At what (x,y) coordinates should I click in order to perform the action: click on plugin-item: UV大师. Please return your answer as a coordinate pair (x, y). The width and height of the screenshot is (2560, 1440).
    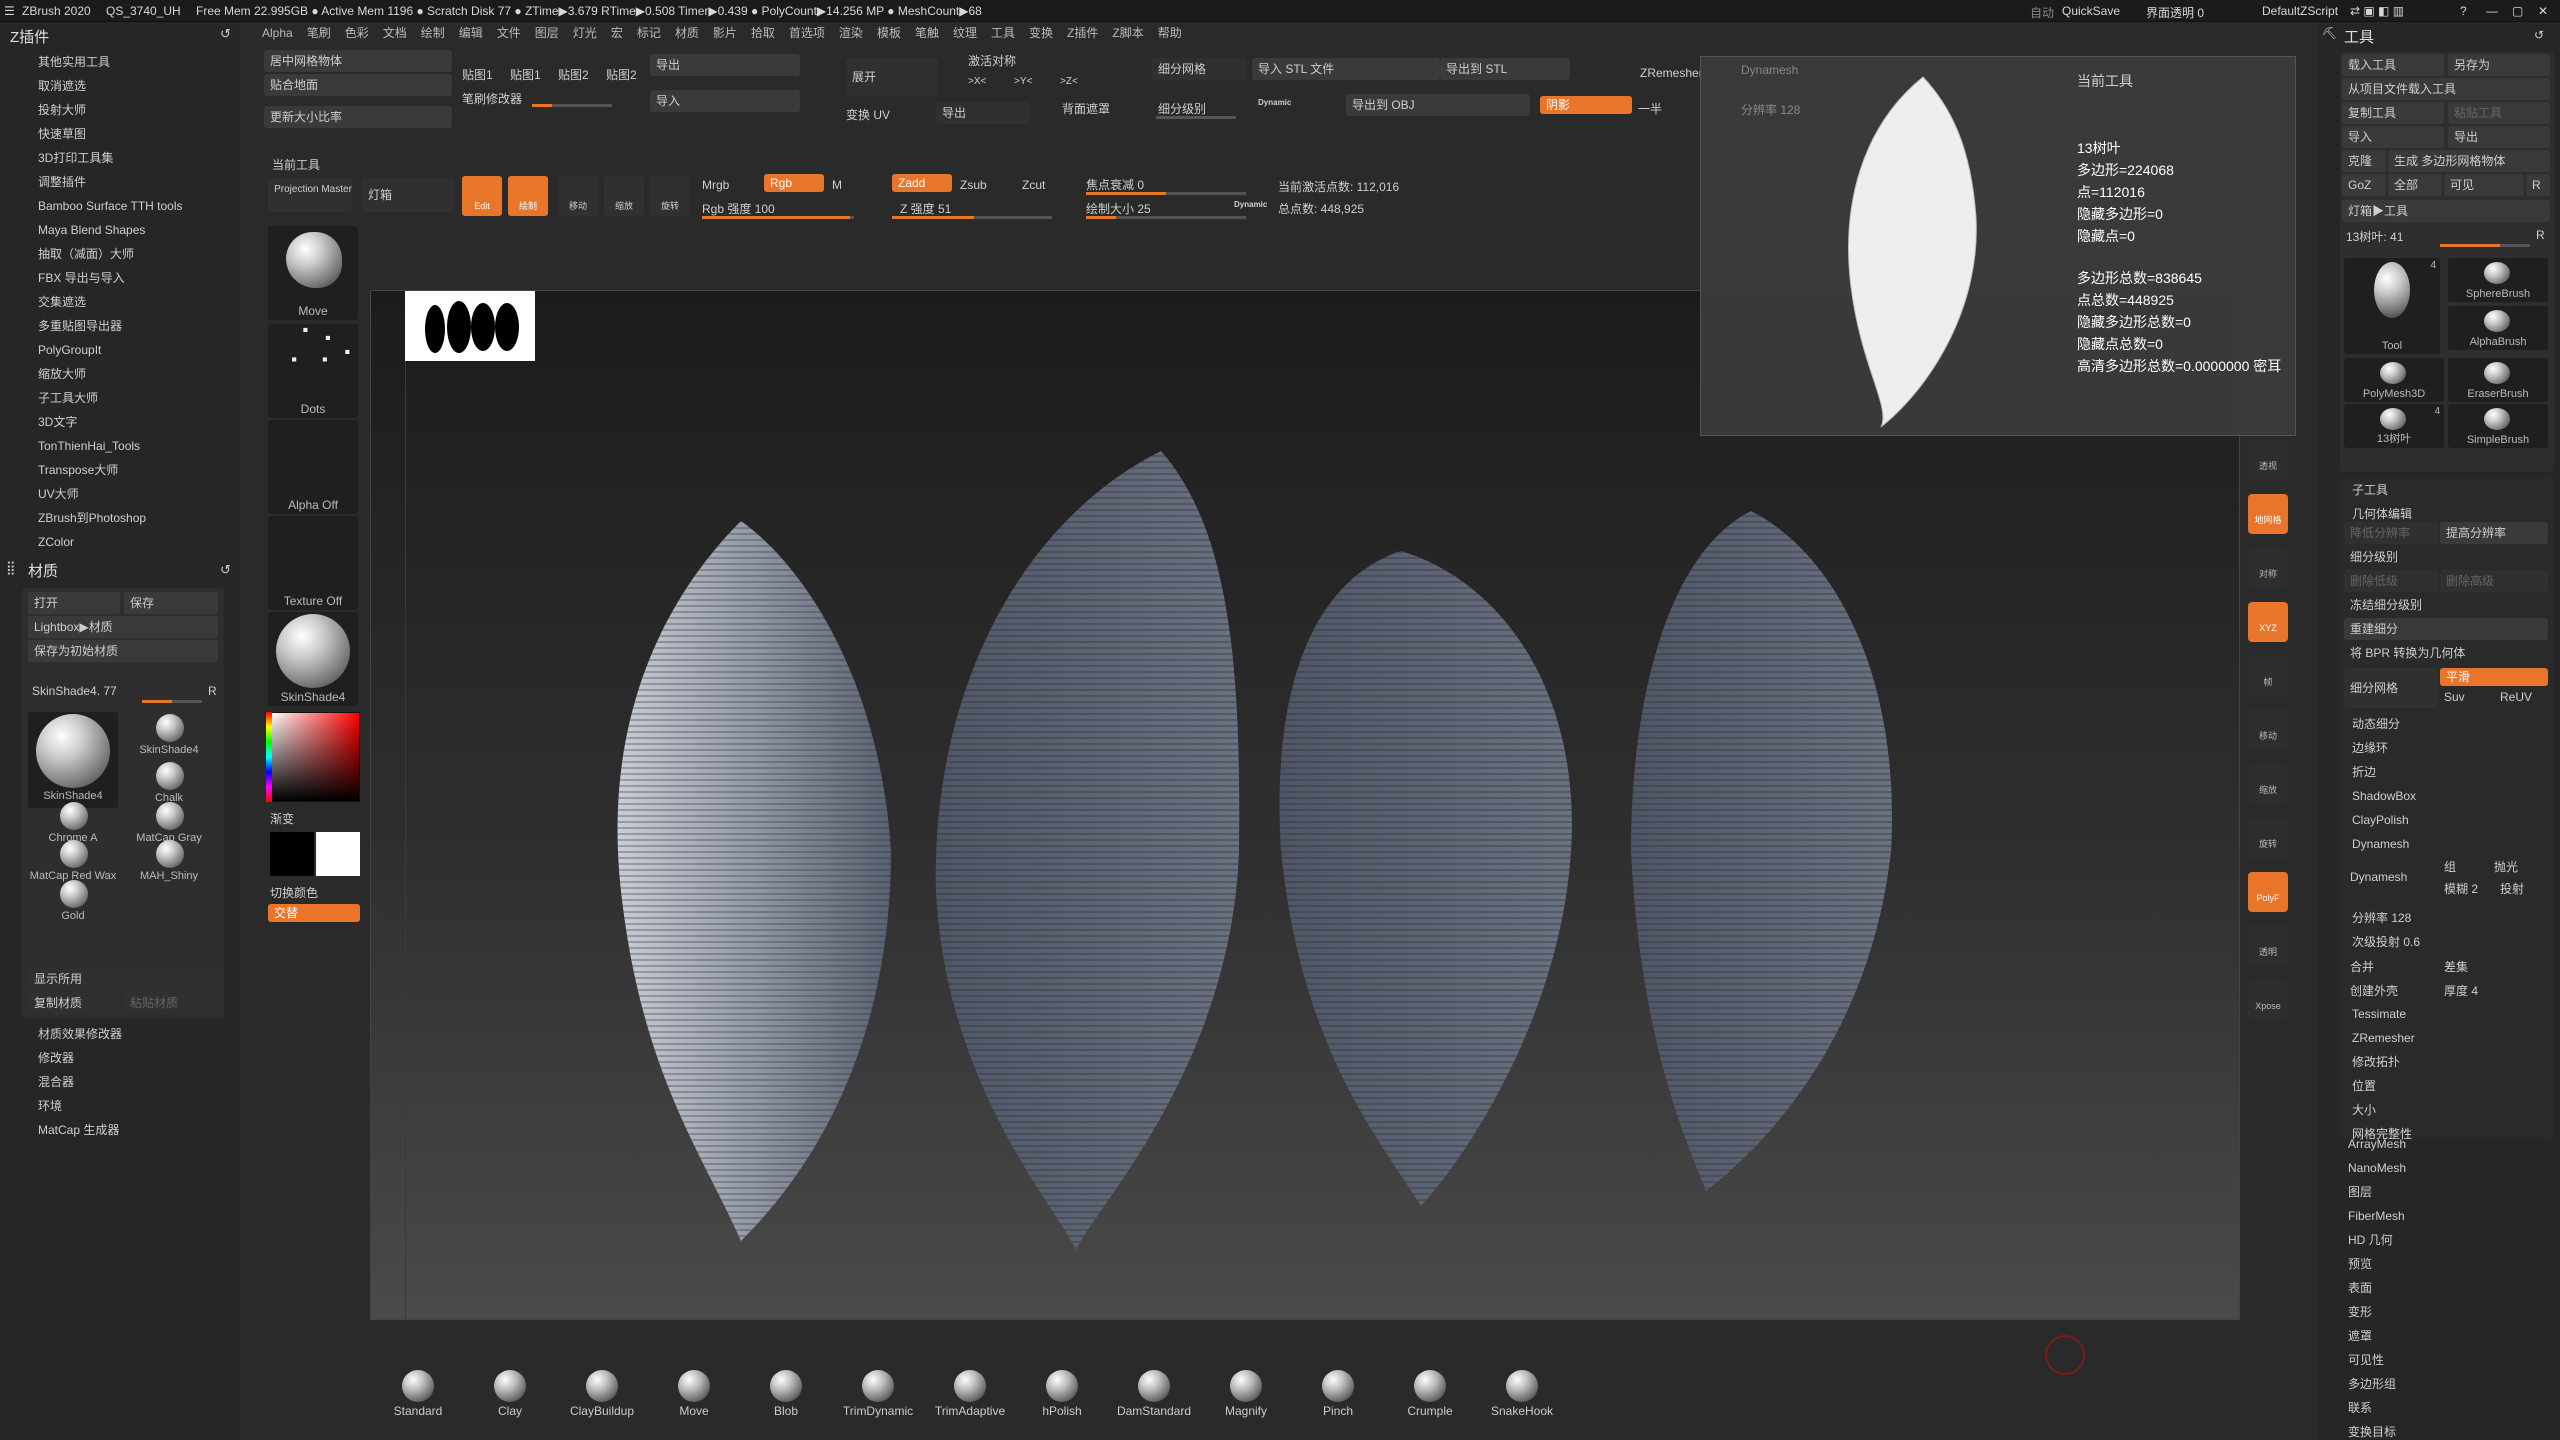
    Looking at the image, I should click on (120, 494).